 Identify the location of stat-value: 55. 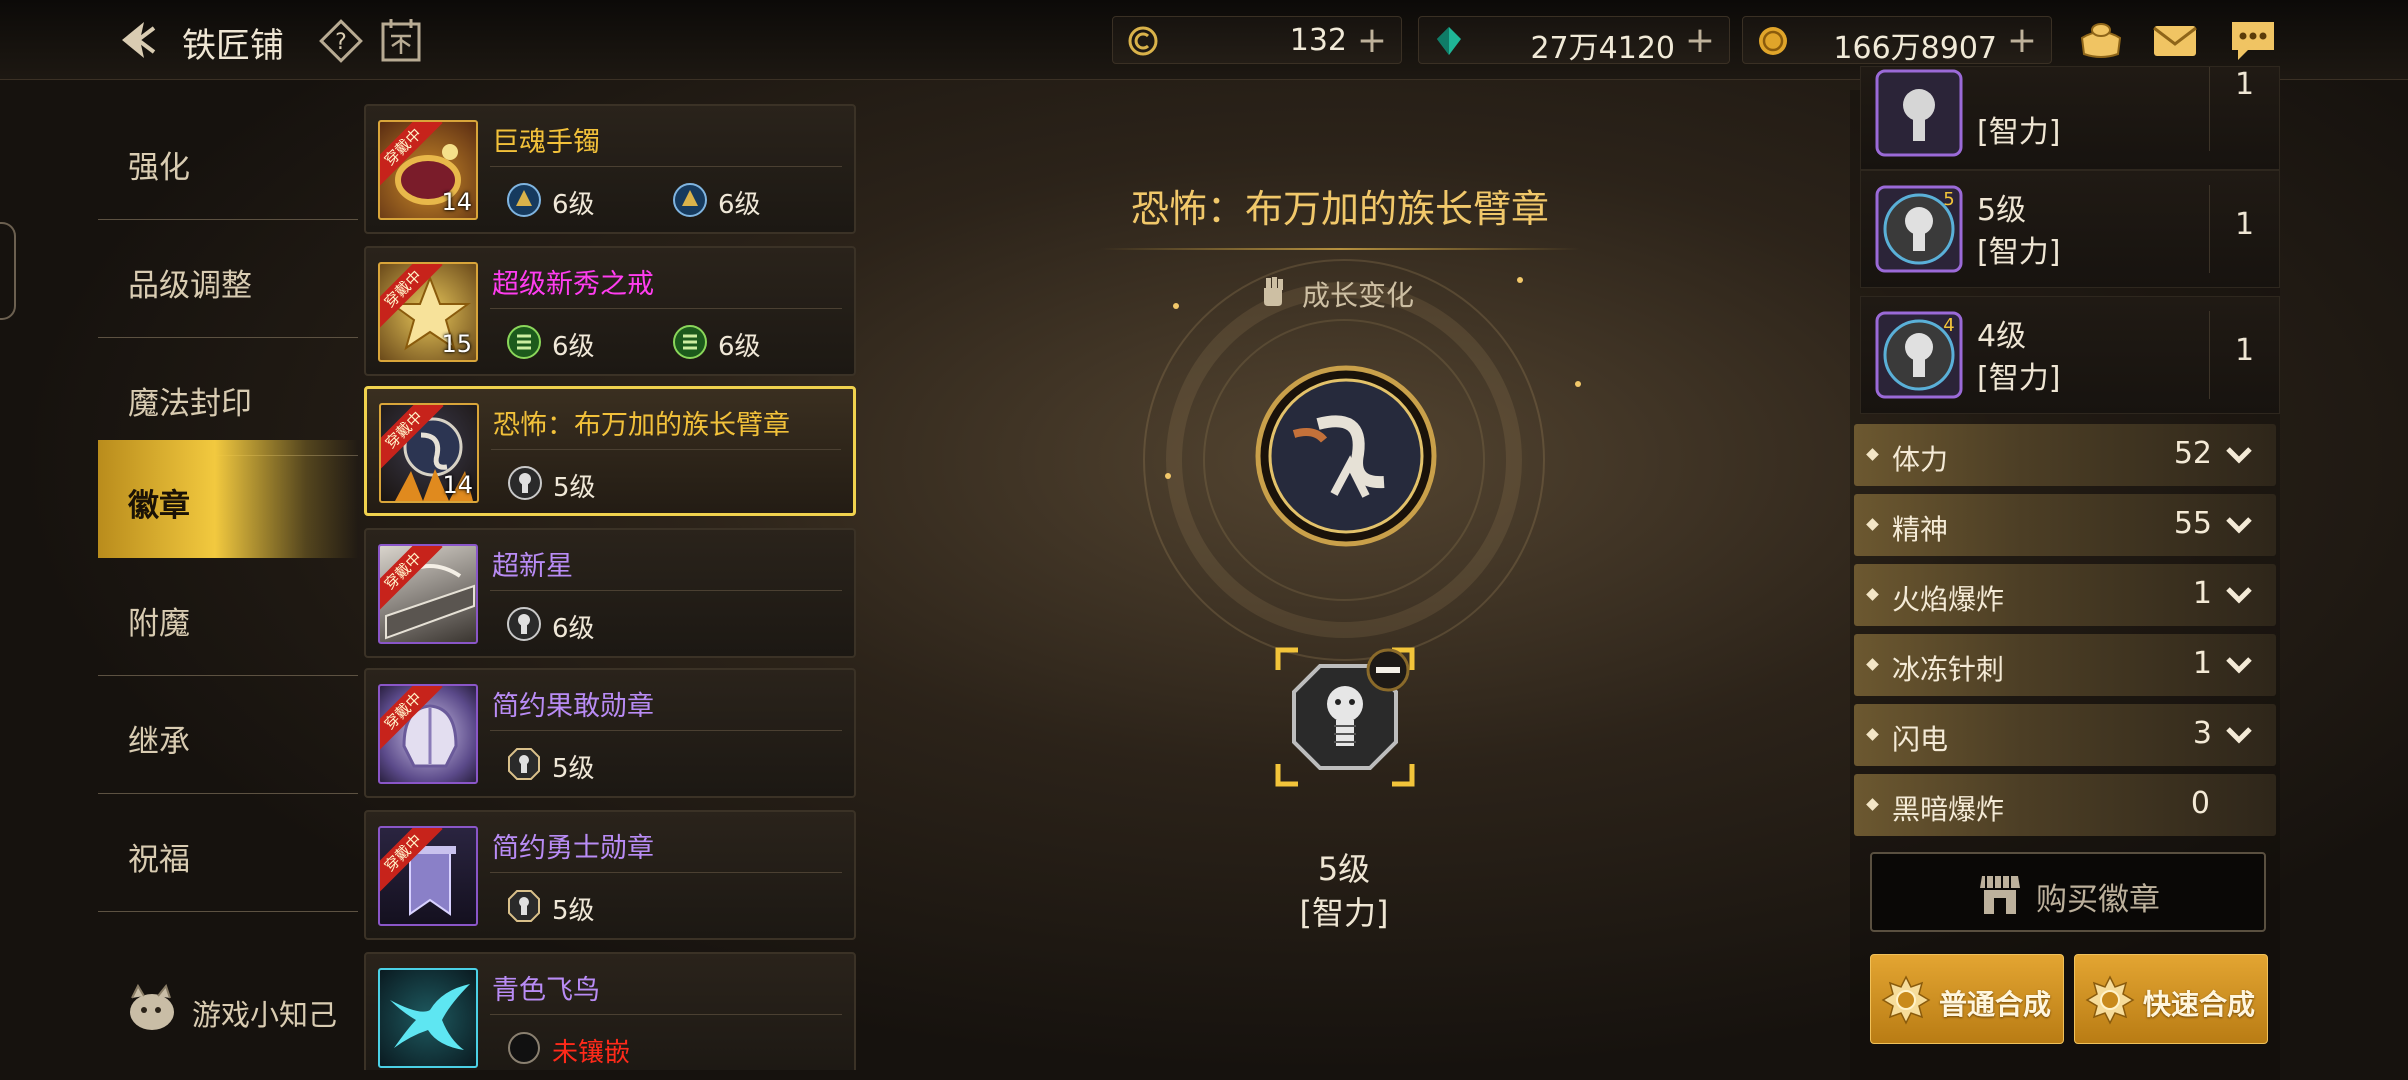
(2192, 523).